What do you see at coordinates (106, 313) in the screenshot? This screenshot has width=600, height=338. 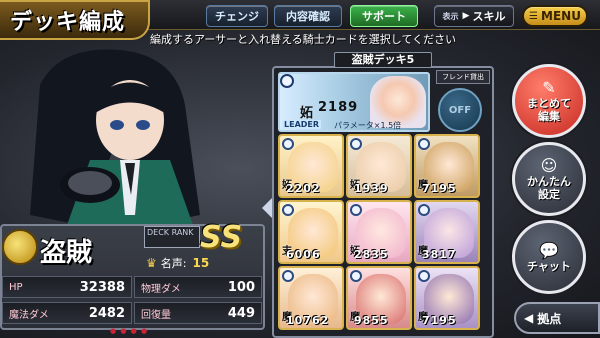 I see `stat-value: 2482` at bounding box center [106, 313].